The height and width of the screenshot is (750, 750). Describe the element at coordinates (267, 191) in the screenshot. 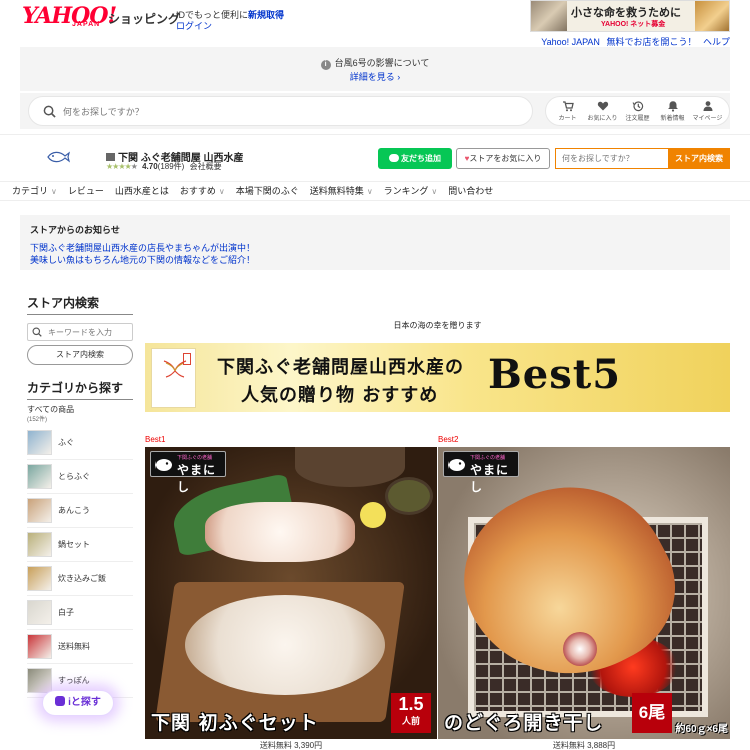

I see `store-nav-fugu: 本場下関のふぐ` at that location.